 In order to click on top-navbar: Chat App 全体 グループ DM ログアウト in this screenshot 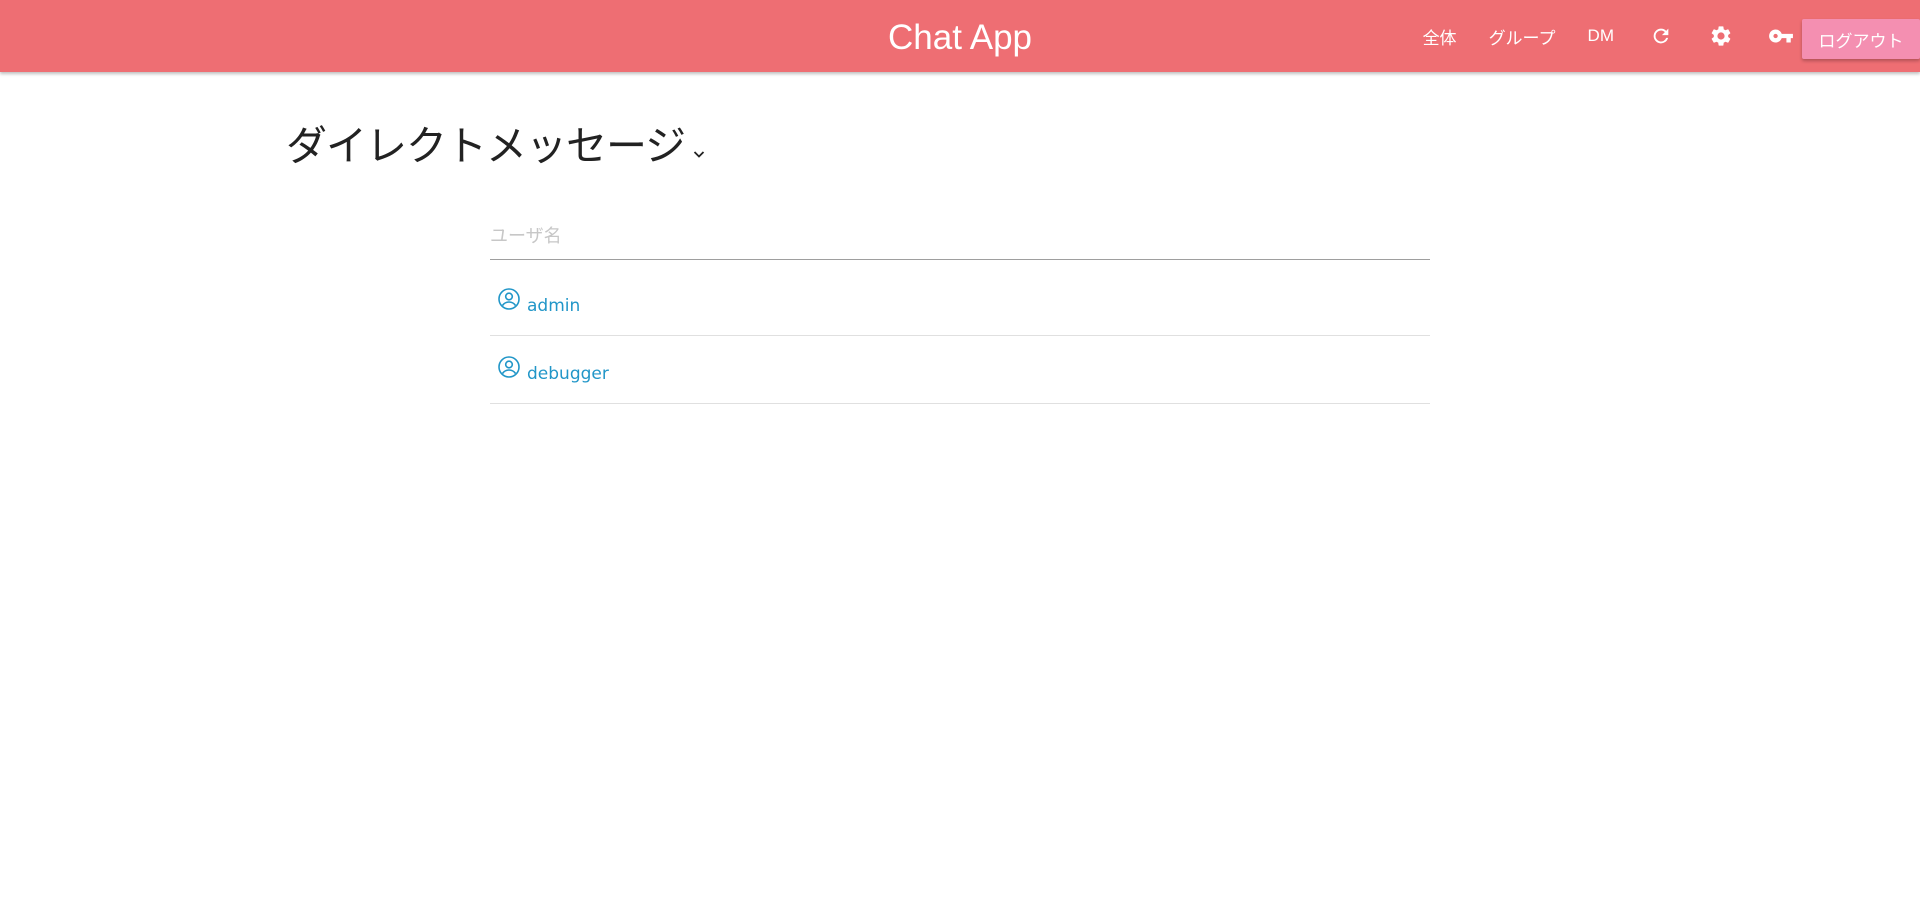, I will do `click(960, 36)`.